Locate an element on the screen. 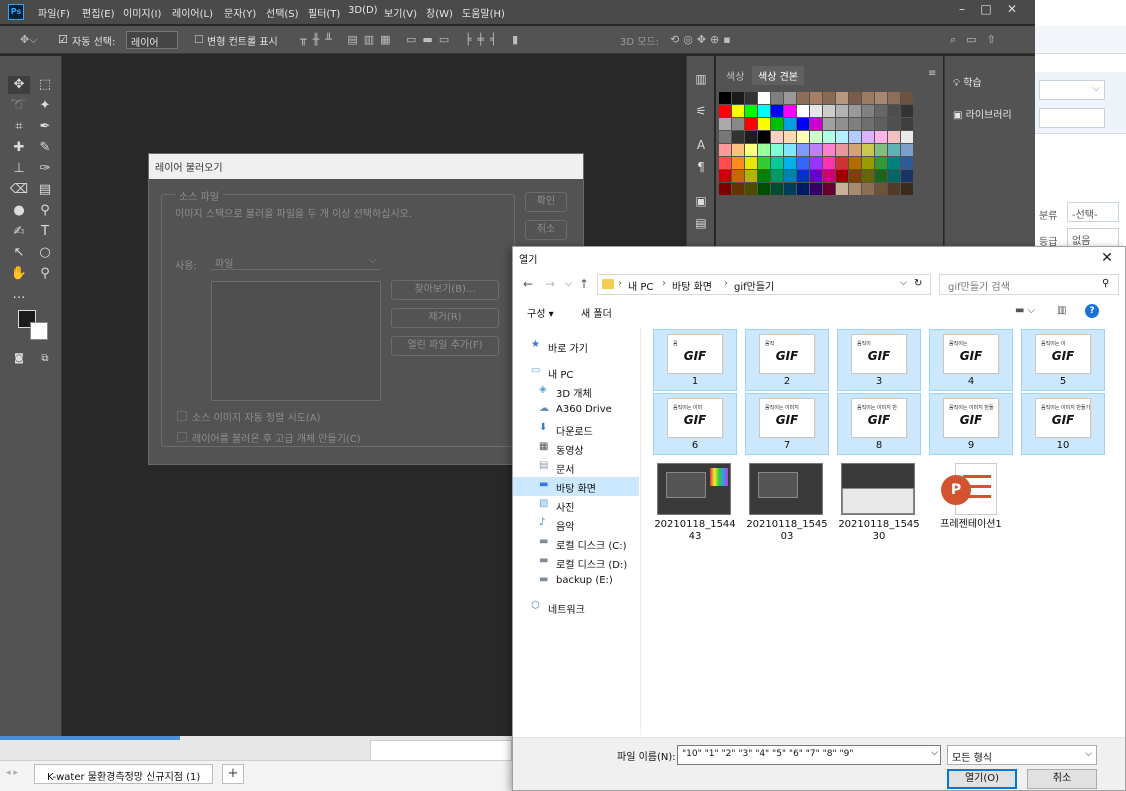 The image size is (1126, 791). file-tile: 움직이는 이미 GIF 6 is located at coordinates (695, 424).